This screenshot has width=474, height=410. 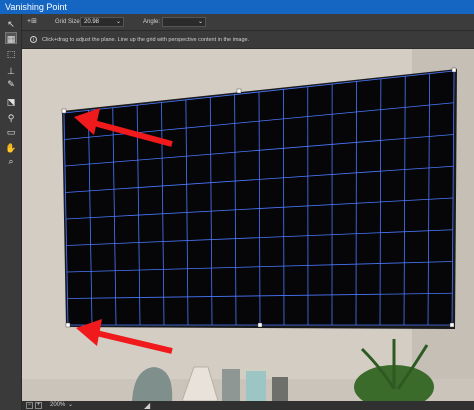 What do you see at coordinates (452, 325) in the screenshot?
I see `corner-handle-bottom-right` at bounding box center [452, 325].